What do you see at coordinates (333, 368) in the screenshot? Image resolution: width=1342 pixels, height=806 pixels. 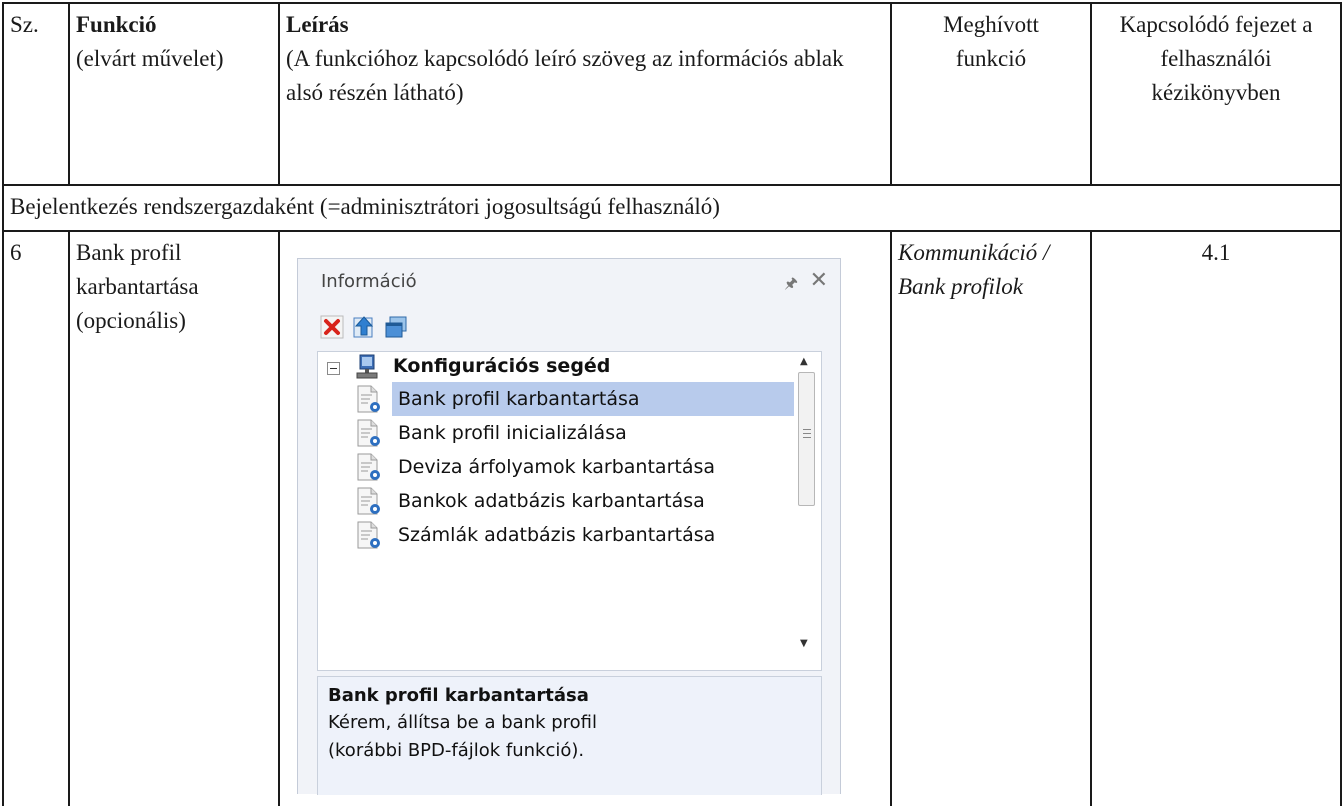 I see `collapse-toggle-icon` at bounding box center [333, 368].